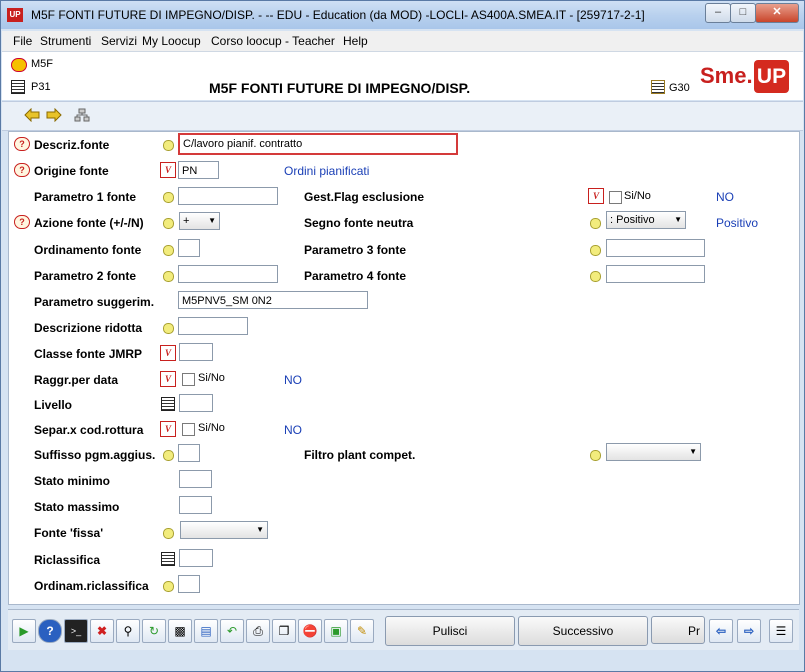 The height and width of the screenshot is (672, 805). Describe the element at coordinates (32, 115) in the screenshot. I see `back-arrow-icon` at that location.